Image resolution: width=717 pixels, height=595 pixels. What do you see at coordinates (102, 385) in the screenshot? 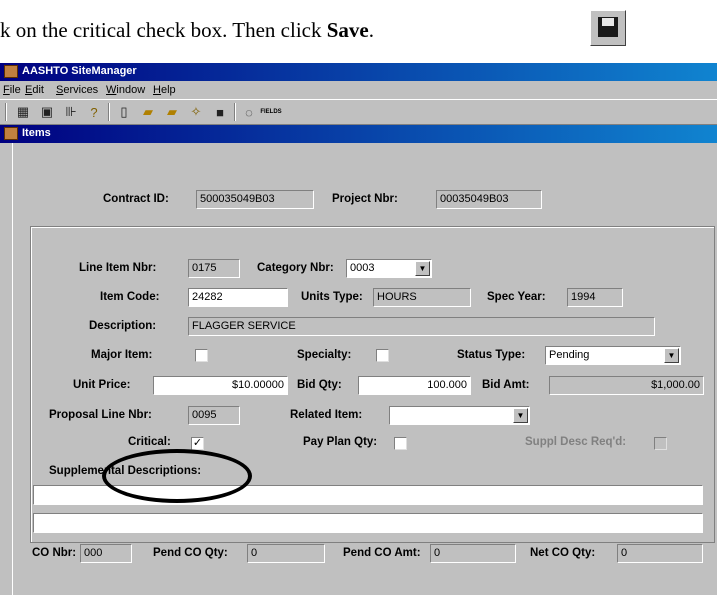
I see `unit-price-label: Unit Price:` at bounding box center [102, 385].